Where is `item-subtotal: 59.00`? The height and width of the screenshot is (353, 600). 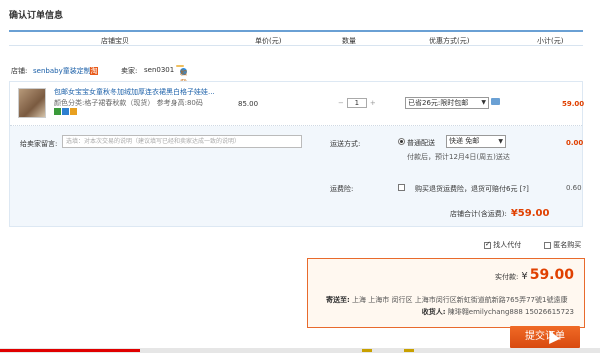
item-subtotal: 59.00 is located at coordinates (573, 104).